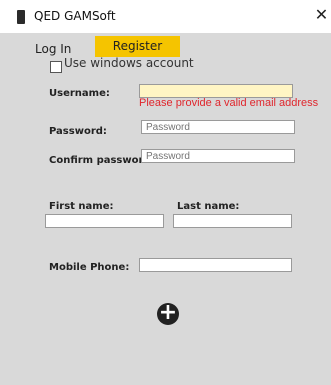 This screenshot has width=331, height=385. Describe the element at coordinates (53, 49) in the screenshot. I see `tab-login: Log In` at that location.